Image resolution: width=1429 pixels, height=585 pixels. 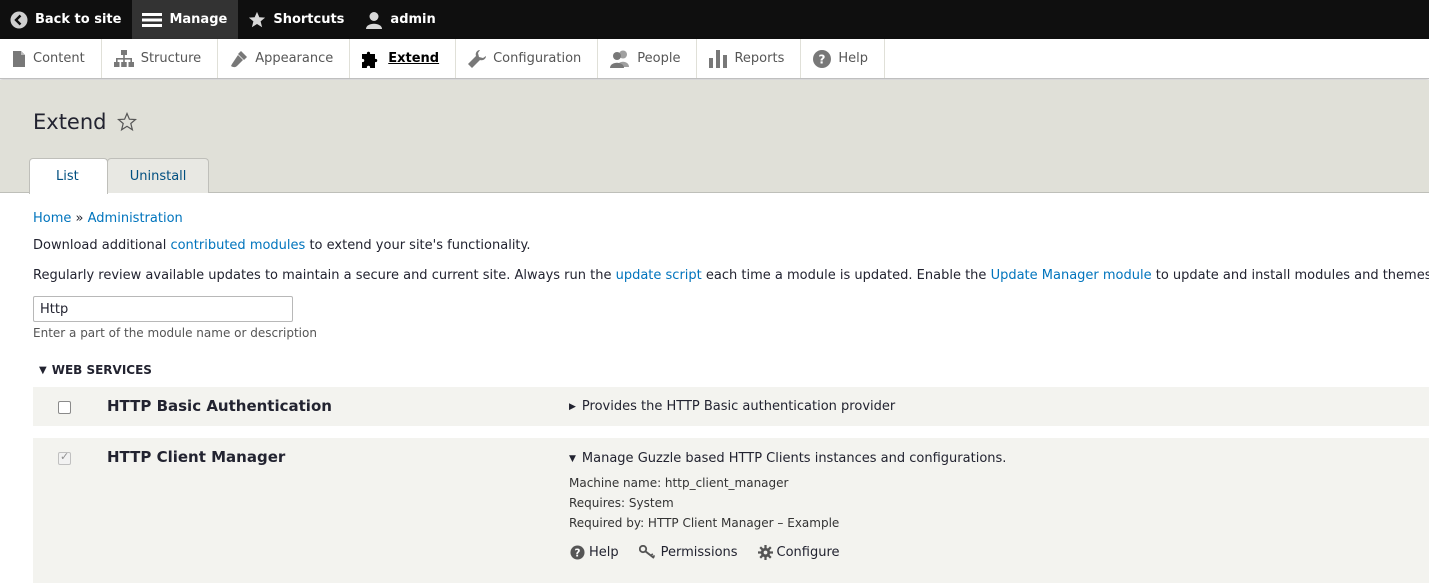 I want to click on menu-item-label: Extend, so click(x=414, y=58).